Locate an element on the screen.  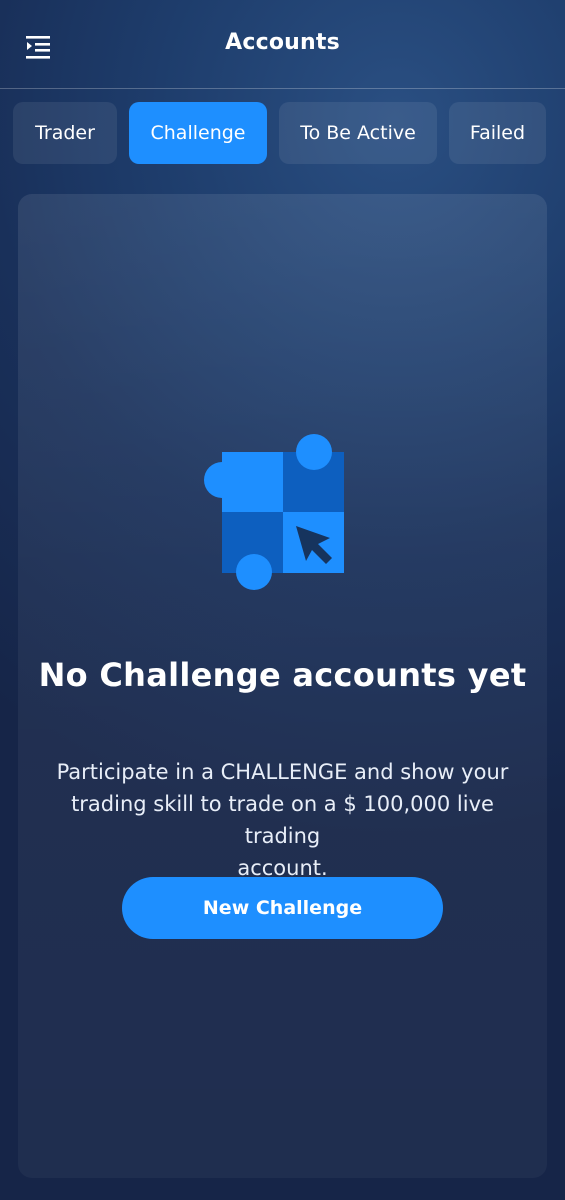
tab-trader: Trader is located at coordinates (65, 133).